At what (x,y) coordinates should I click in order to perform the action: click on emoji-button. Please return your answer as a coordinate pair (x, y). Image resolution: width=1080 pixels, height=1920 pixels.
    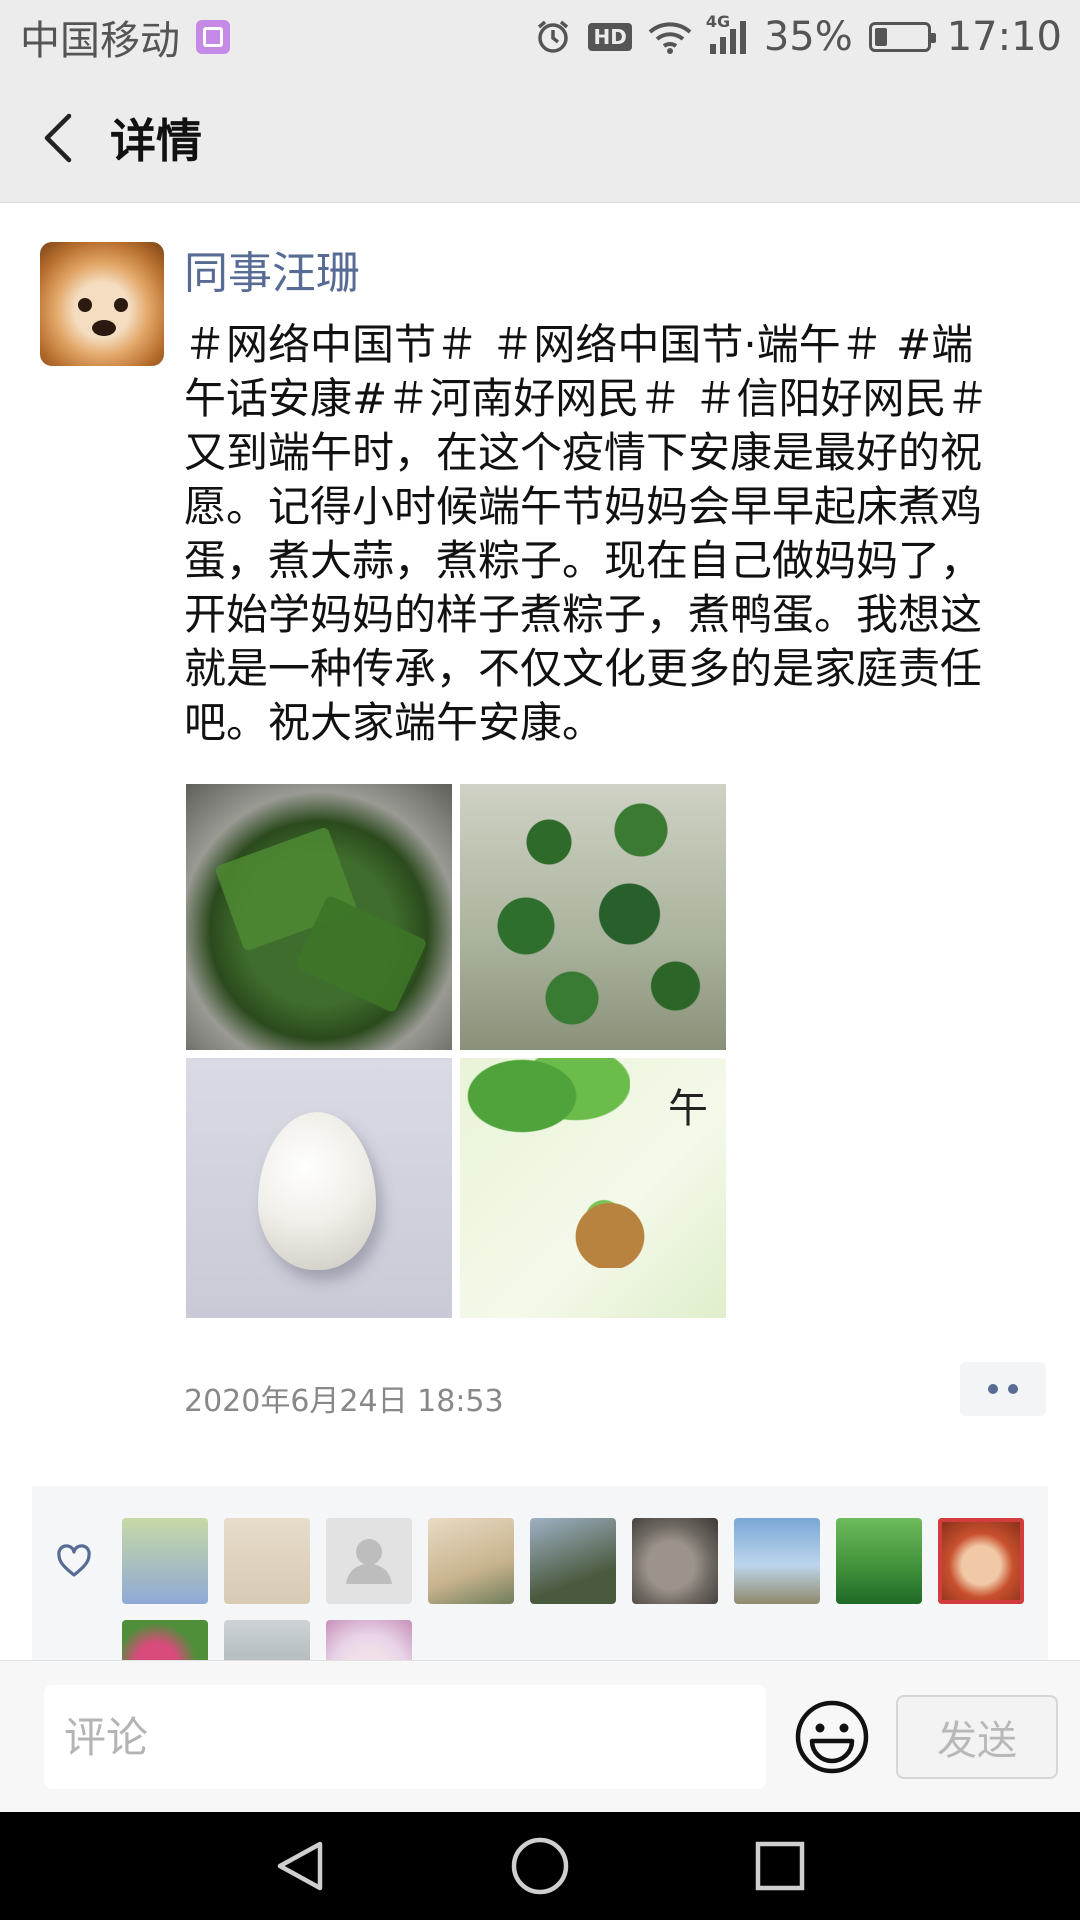
    Looking at the image, I should click on (832, 1737).